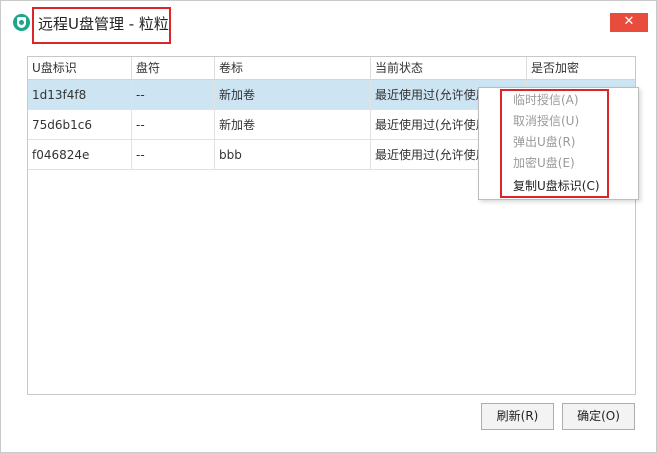  Describe the element at coordinates (581, 68) in the screenshot. I see `column-header-encrypted: 是否加密` at that location.